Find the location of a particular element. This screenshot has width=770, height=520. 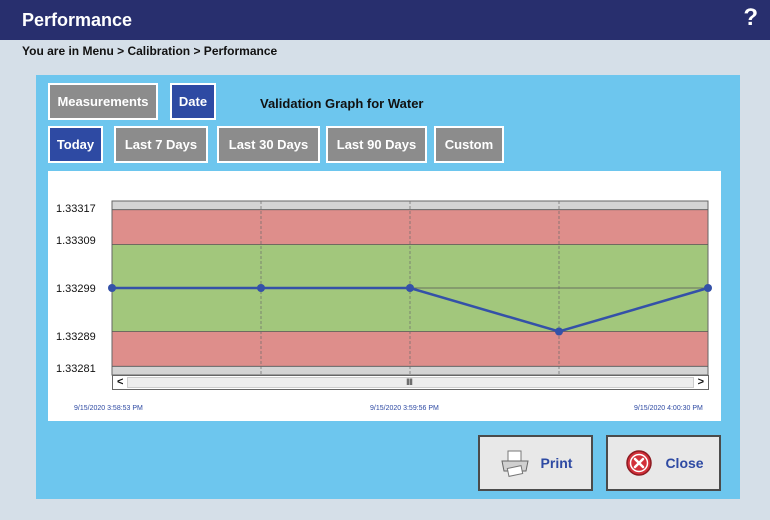

help-button: ? is located at coordinates (750, 18).